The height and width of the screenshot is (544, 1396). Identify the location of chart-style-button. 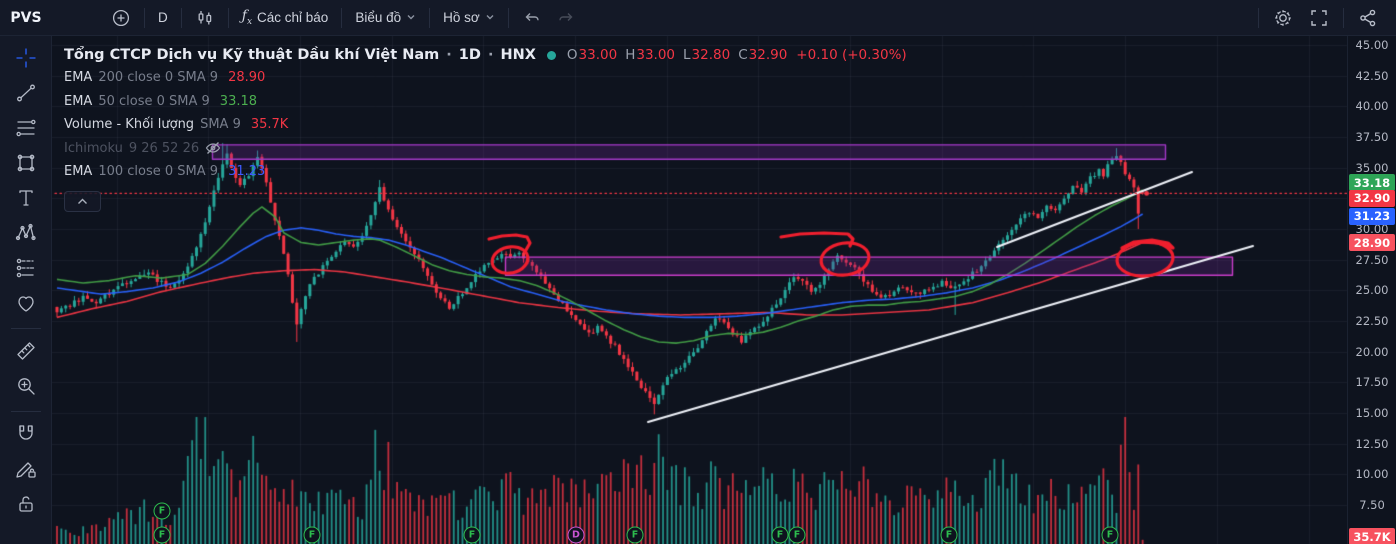
(205, 18).